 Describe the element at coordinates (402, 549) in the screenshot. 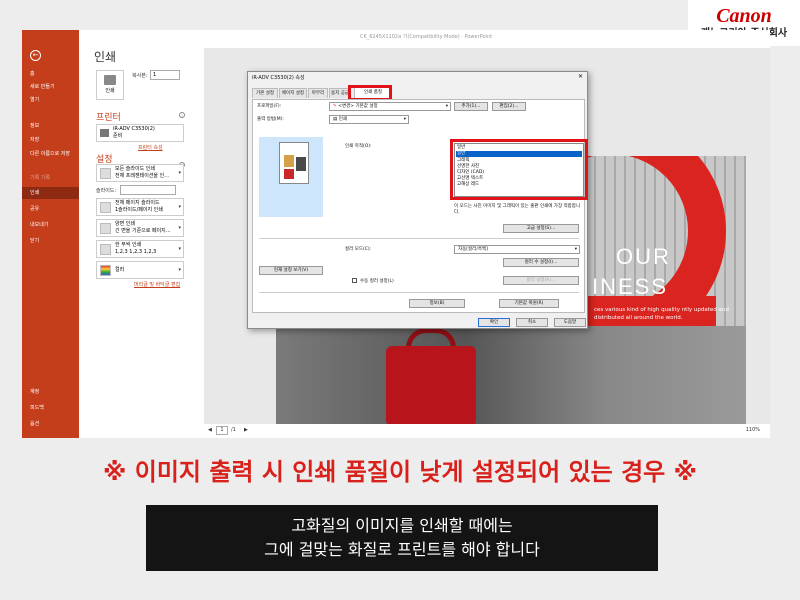

I see `caption-line-2: 그에 걸맞는 화질로 프린트를 해야 합니다` at that location.